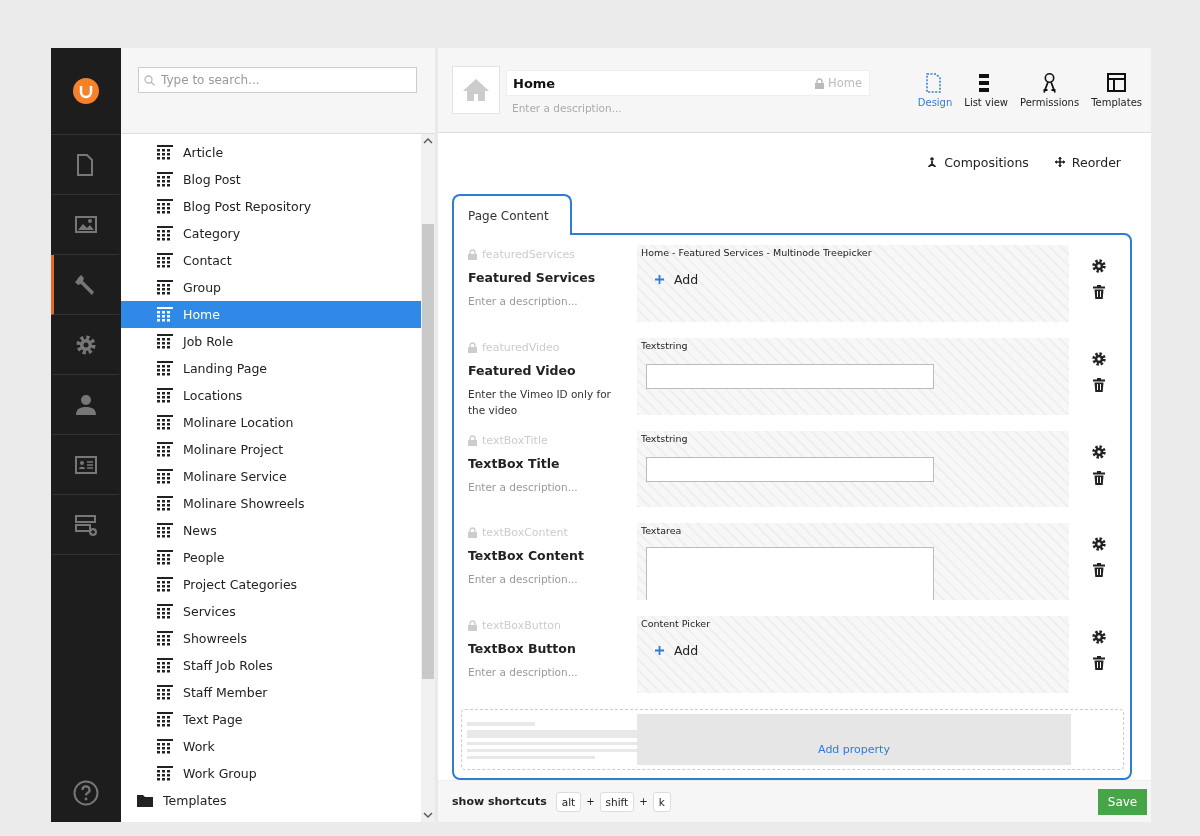  Describe the element at coordinates (271, 665) in the screenshot. I see `tree-item: Staff Job Roles` at that location.